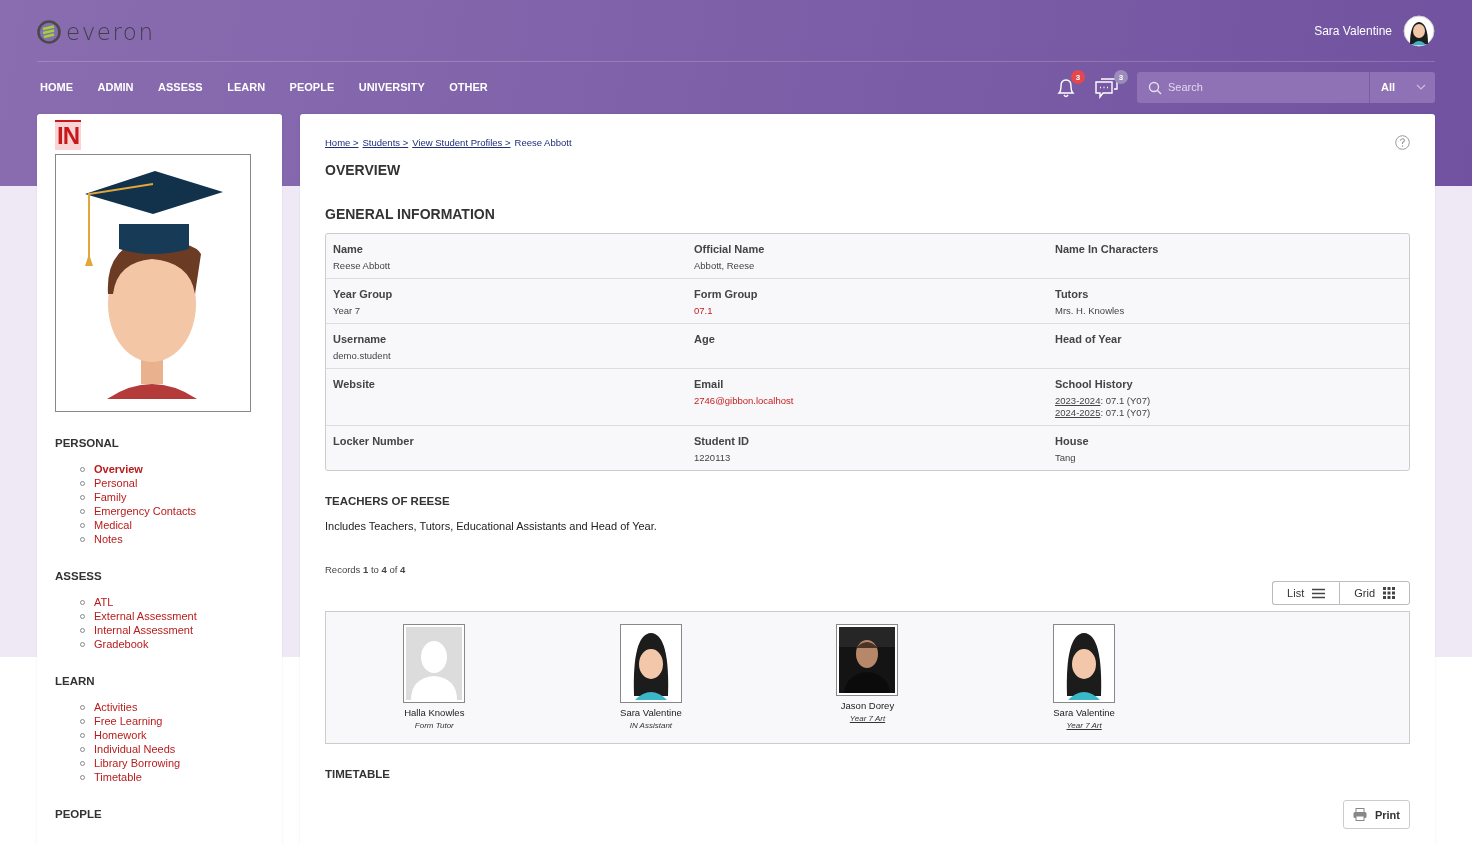  I want to click on field-value: Mrs. H. Knowles, so click(1090, 311).